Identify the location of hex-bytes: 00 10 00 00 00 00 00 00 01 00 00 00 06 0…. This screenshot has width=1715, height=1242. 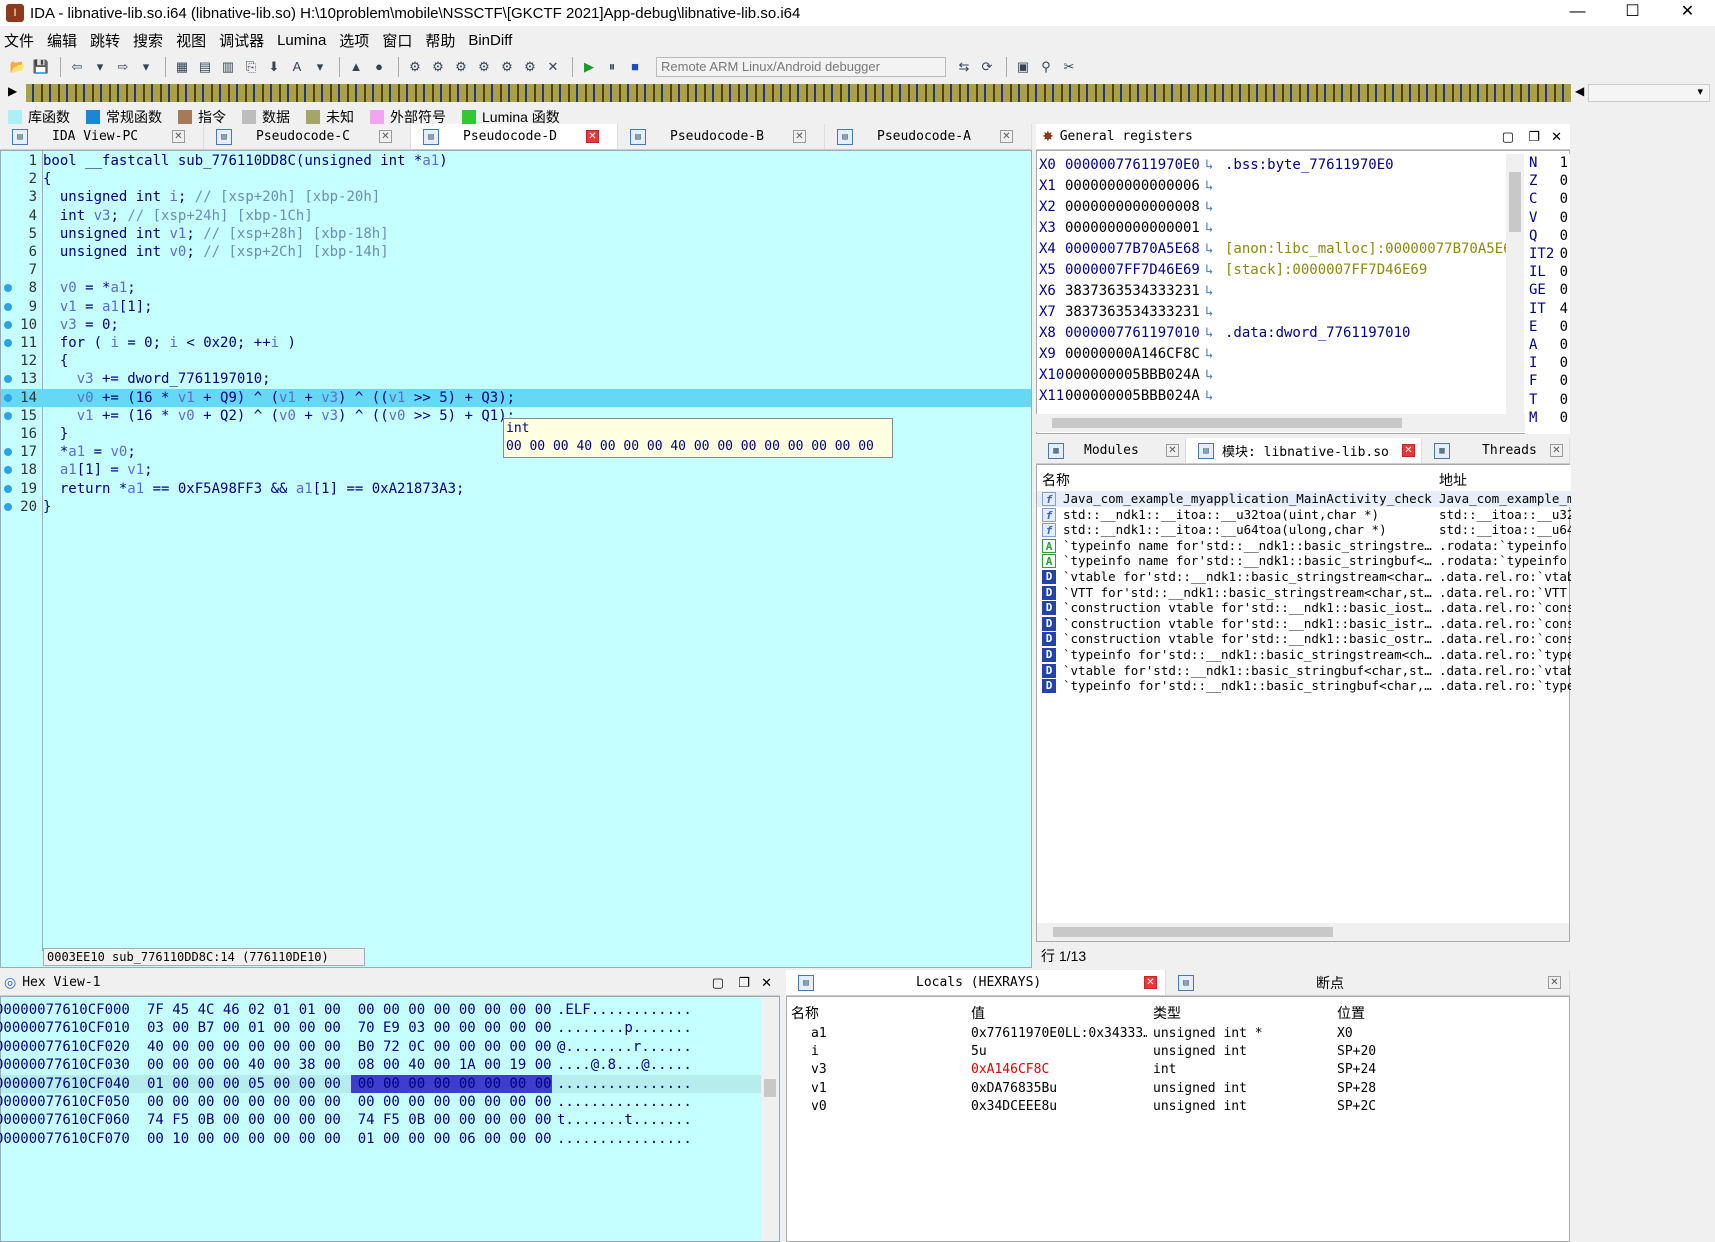
(349, 1139).